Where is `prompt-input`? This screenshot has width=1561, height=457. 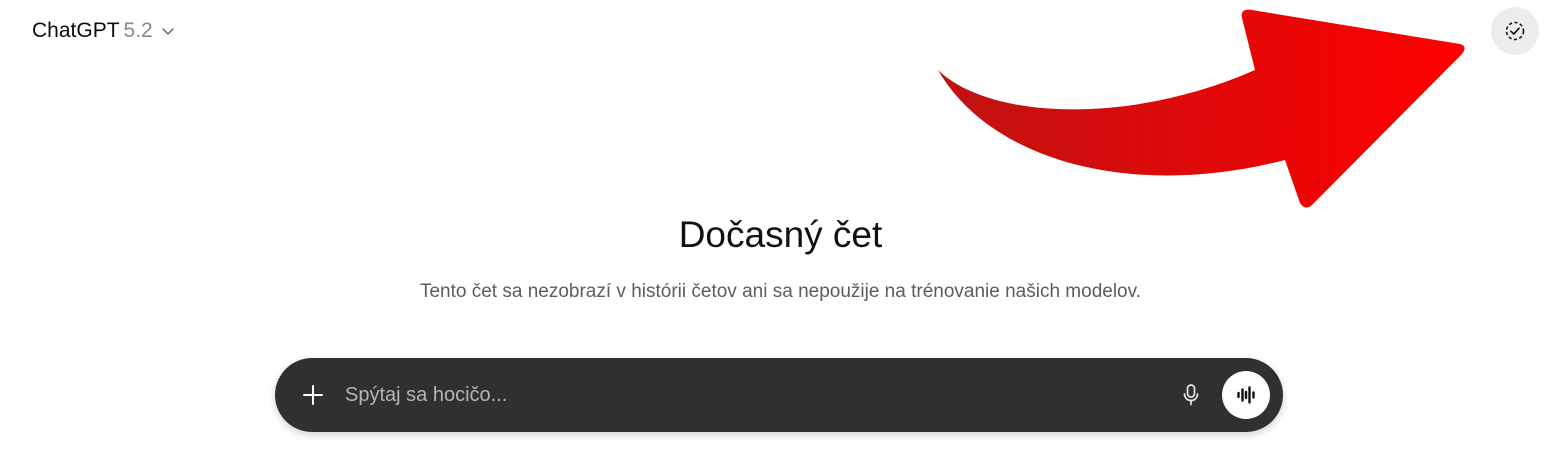 prompt-input is located at coordinates (755, 395).